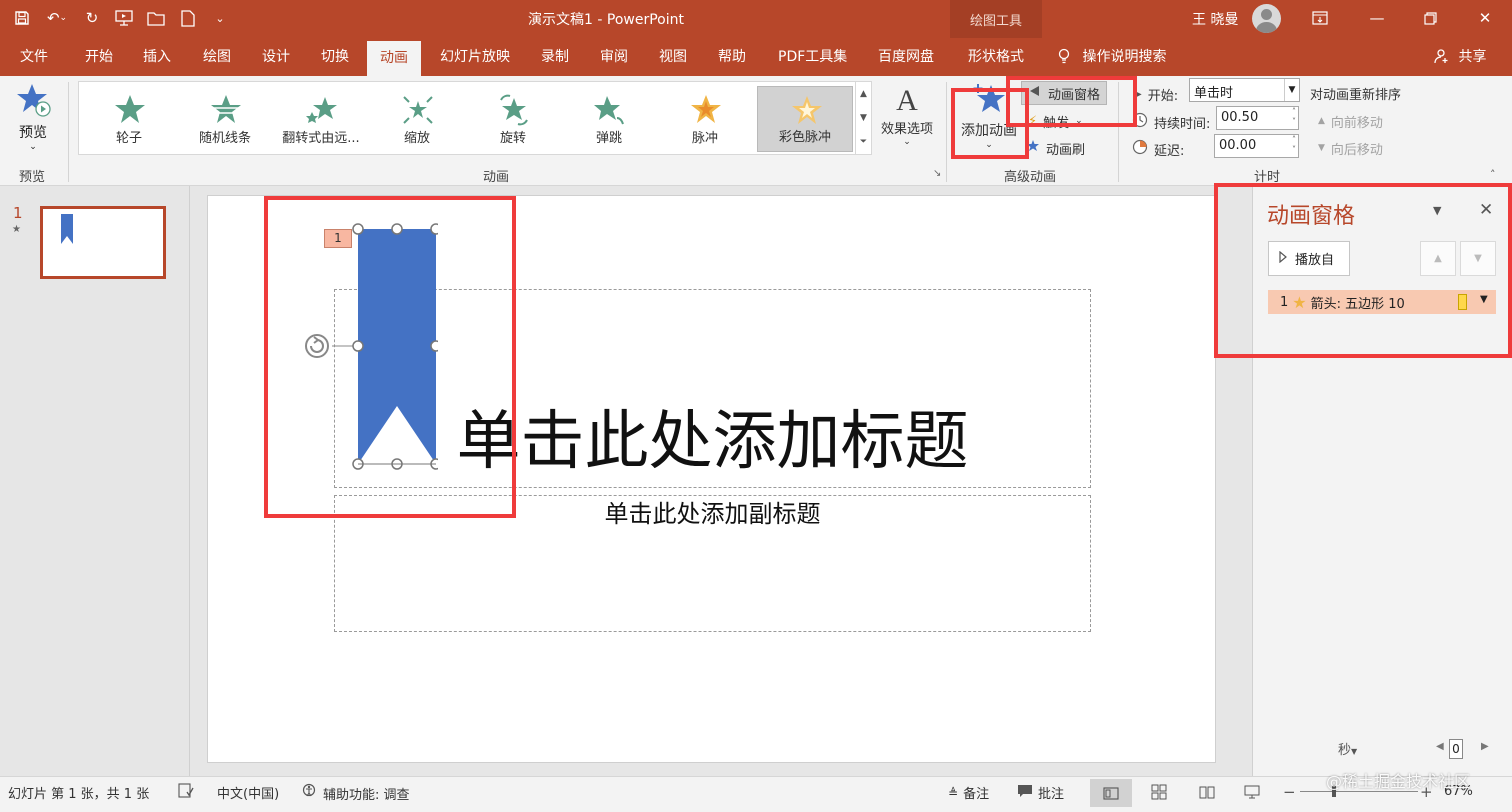 This screenshot has width=1512, height=812. What do you see at coordinates (863, 94) in the screenshot?
I see `gallery-up-icon: ▲` at bounding box center [863, 94].